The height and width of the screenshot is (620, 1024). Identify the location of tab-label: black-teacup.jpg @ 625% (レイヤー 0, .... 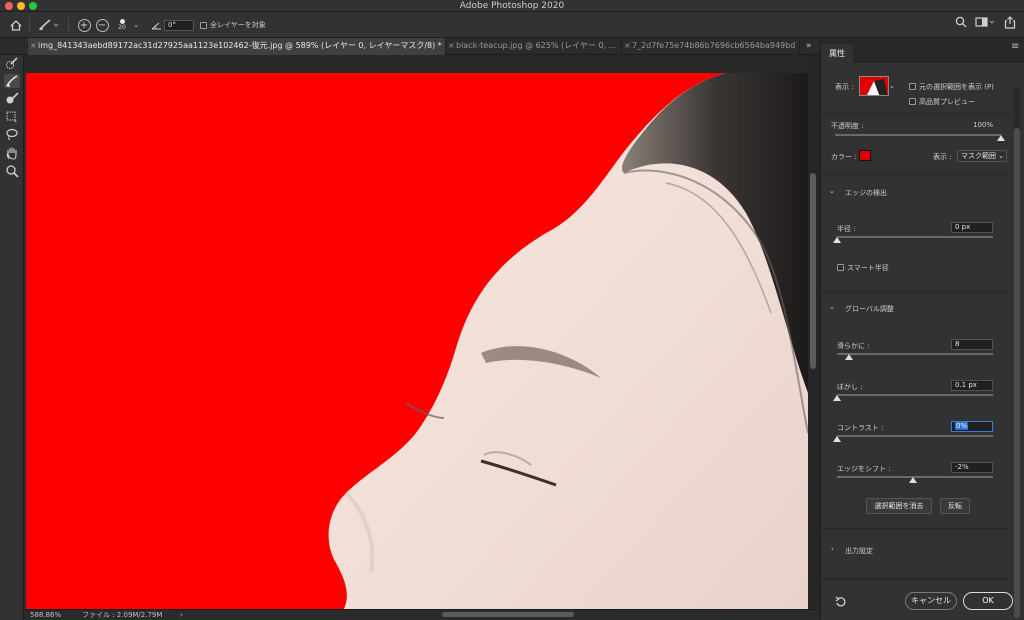
(536, 45).